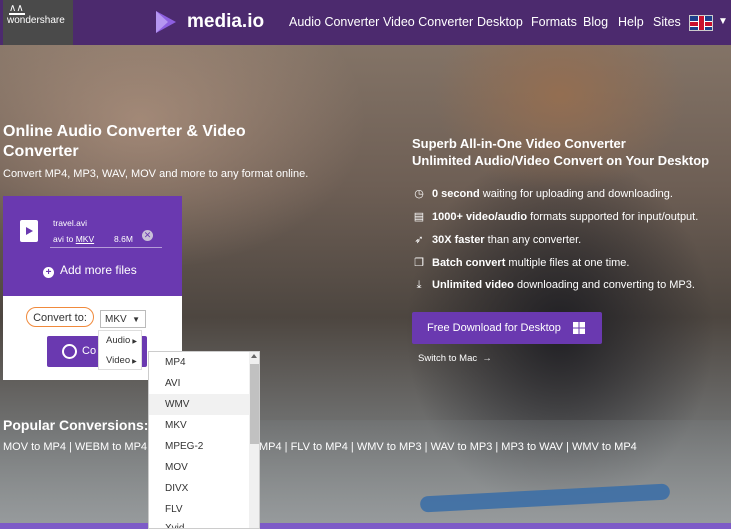 This screenshot has height=529, width=731. I want to click on switch-to-mac-link: Switch to Mac →, so click(455, 358).